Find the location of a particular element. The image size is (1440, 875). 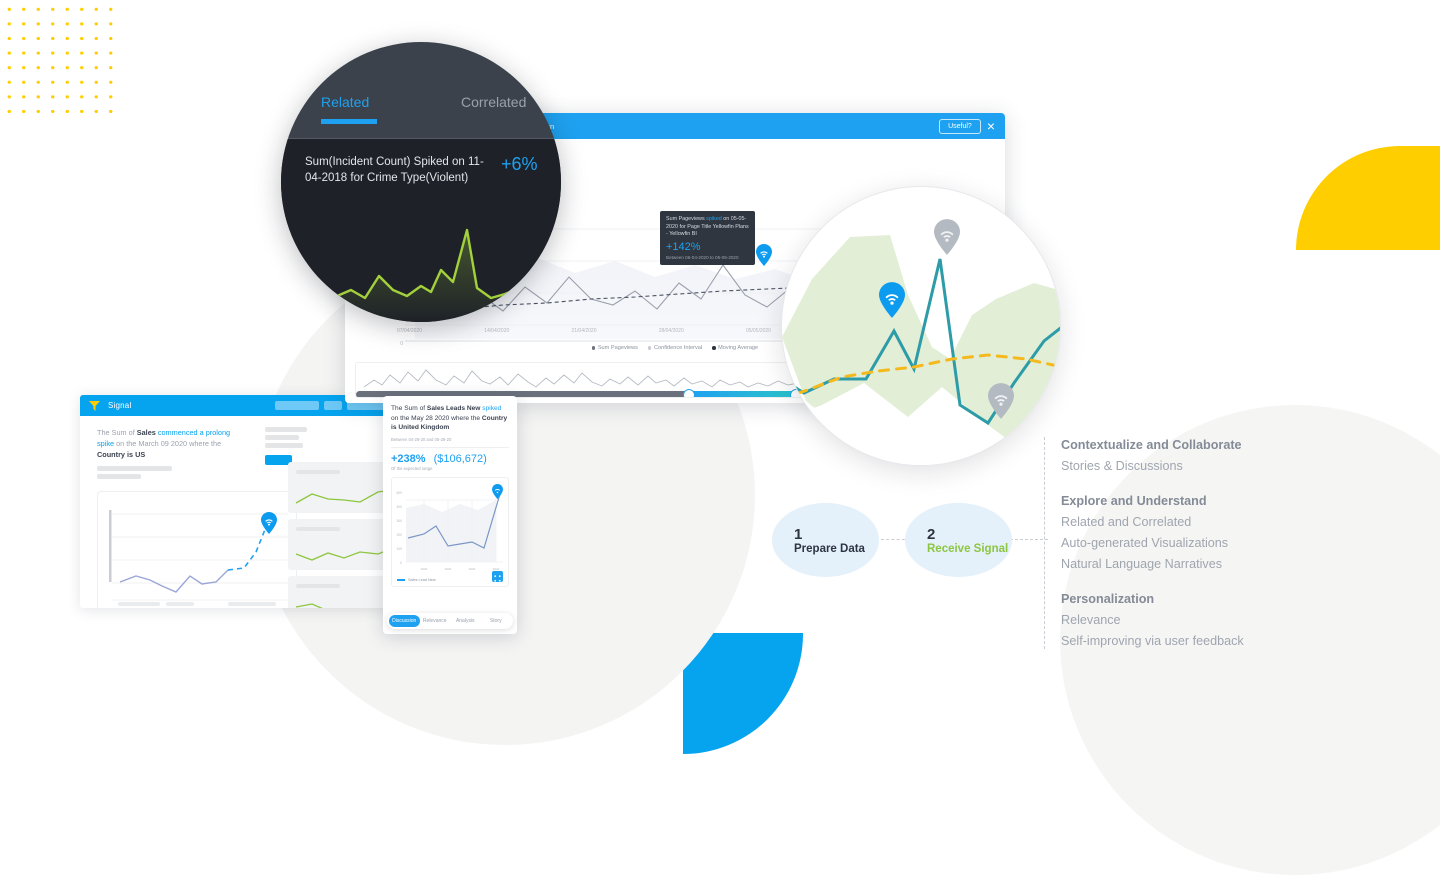

range-handle-left is located at coordinates (689, 392).